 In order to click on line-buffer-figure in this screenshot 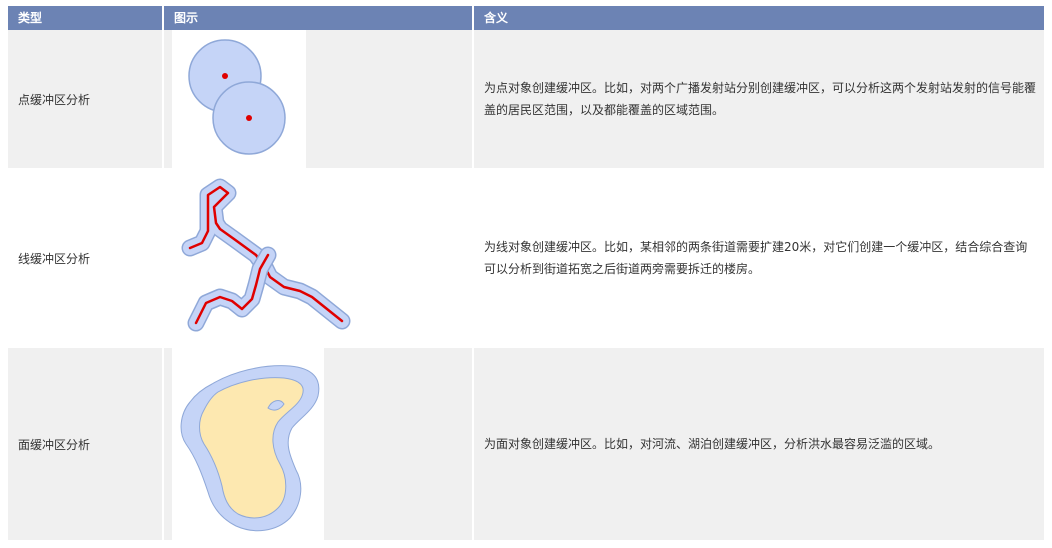, I will do `click(266, 255)`.